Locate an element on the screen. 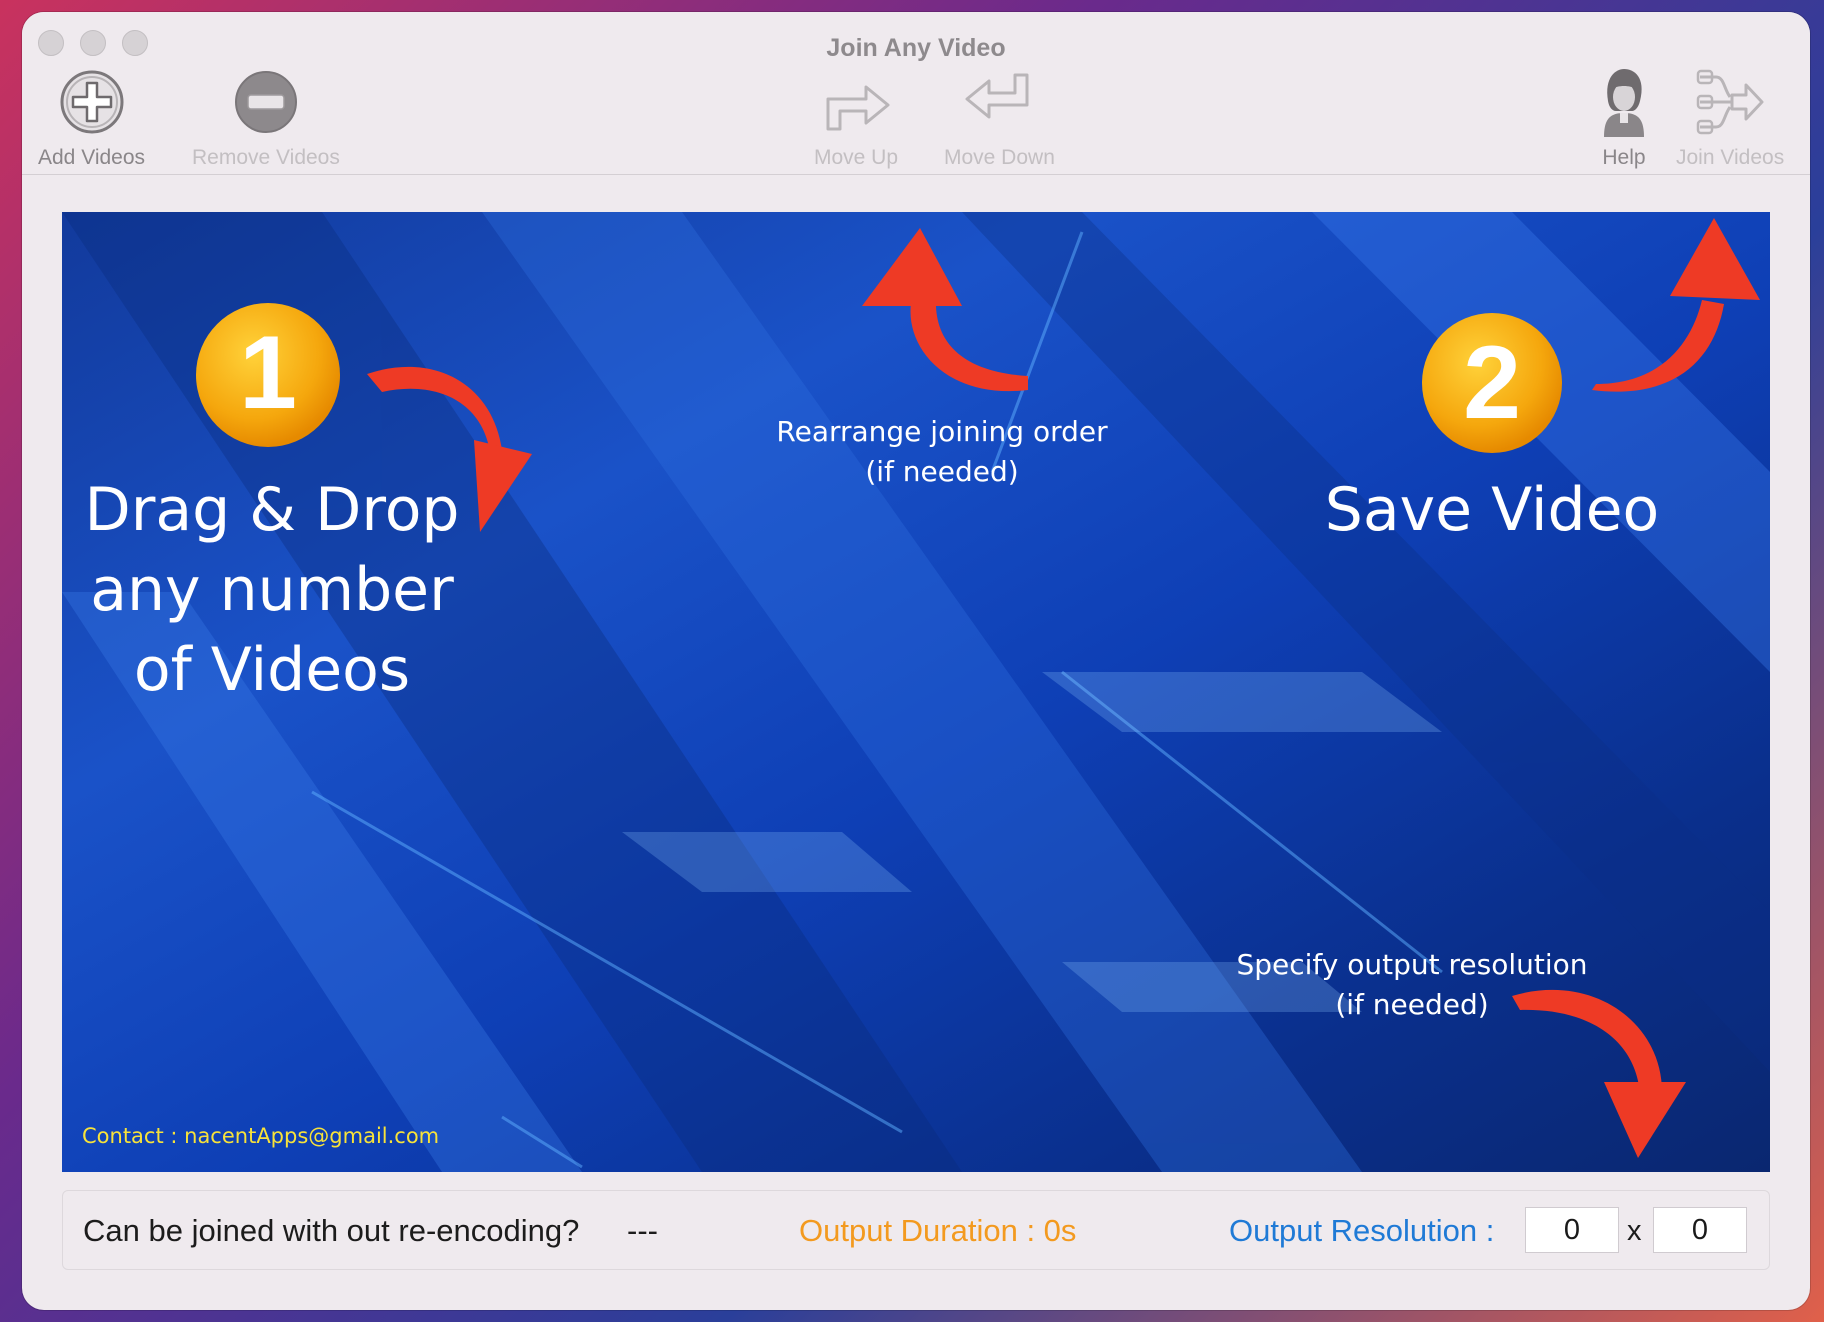  step-1-number: 1 is located at coordinates (268, 373).